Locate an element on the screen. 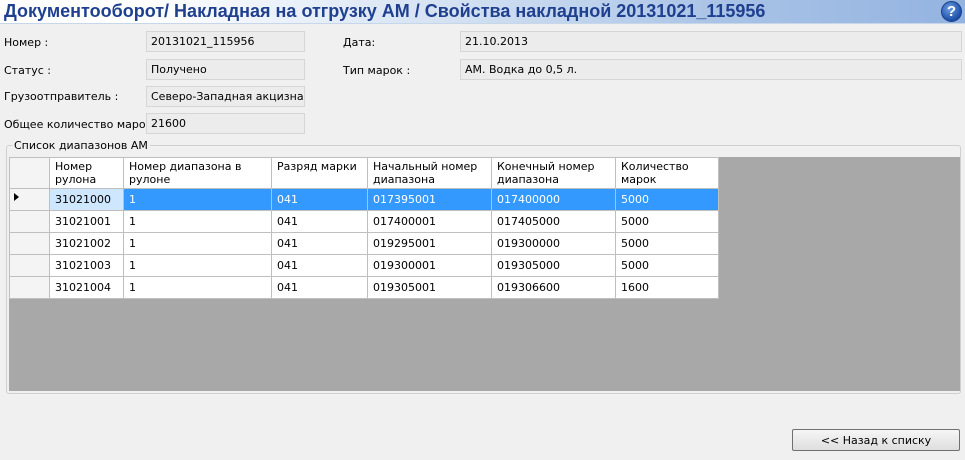 The width and height of the screenshot is (965, 460). cell-end-number: 017405000 is located at coordinates (553, 221).